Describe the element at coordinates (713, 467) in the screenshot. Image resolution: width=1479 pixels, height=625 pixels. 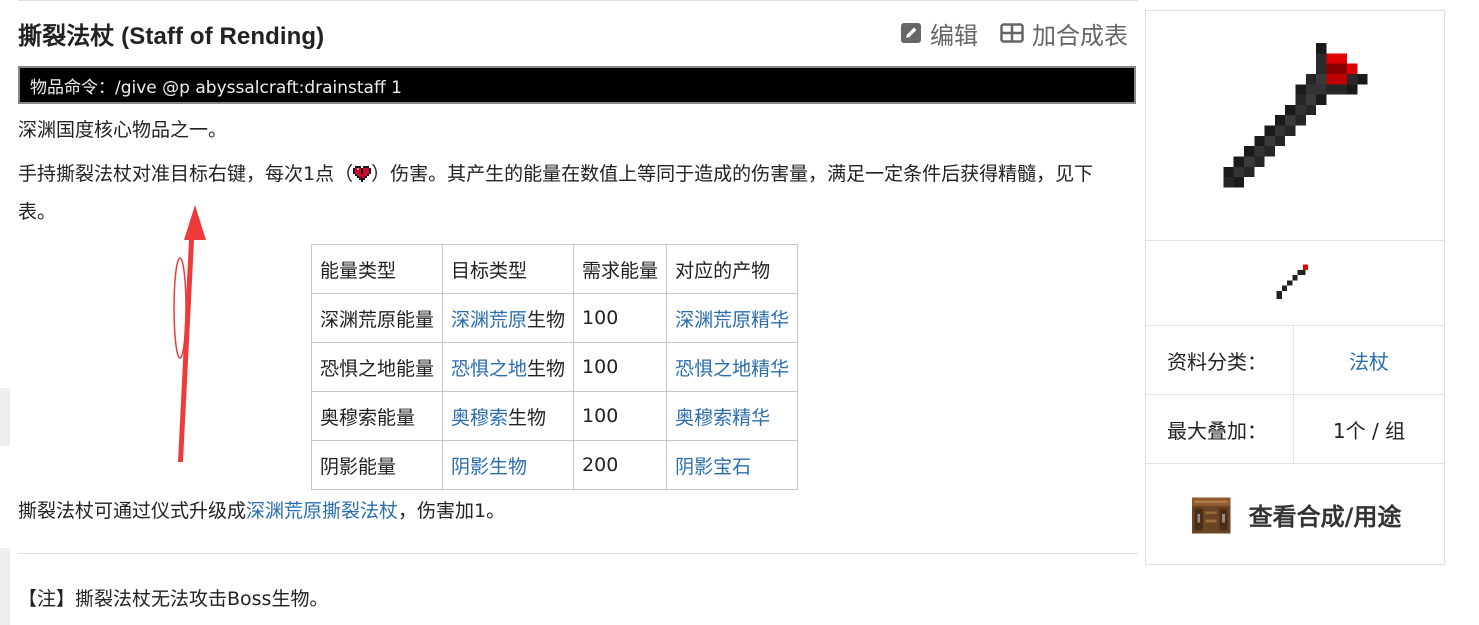
I see `product-link: 阴影宝石` at that location.